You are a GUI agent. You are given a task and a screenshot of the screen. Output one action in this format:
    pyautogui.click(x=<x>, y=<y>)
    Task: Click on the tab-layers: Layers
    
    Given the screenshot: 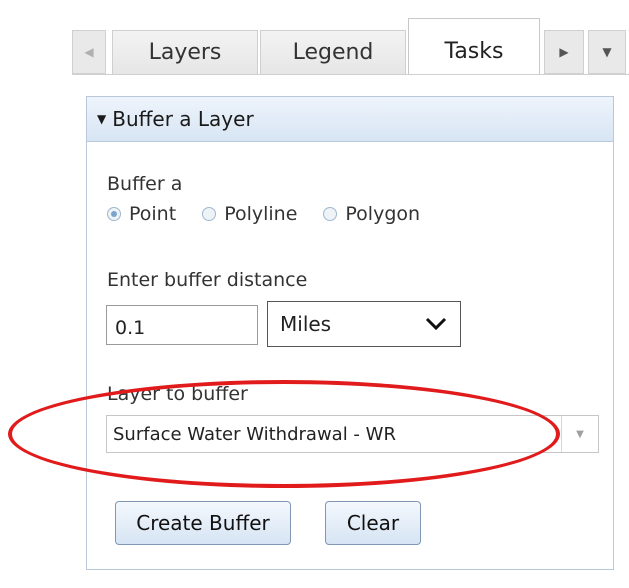 What is the action you would take?
    pyautogui.click(x=185, y=52)
    